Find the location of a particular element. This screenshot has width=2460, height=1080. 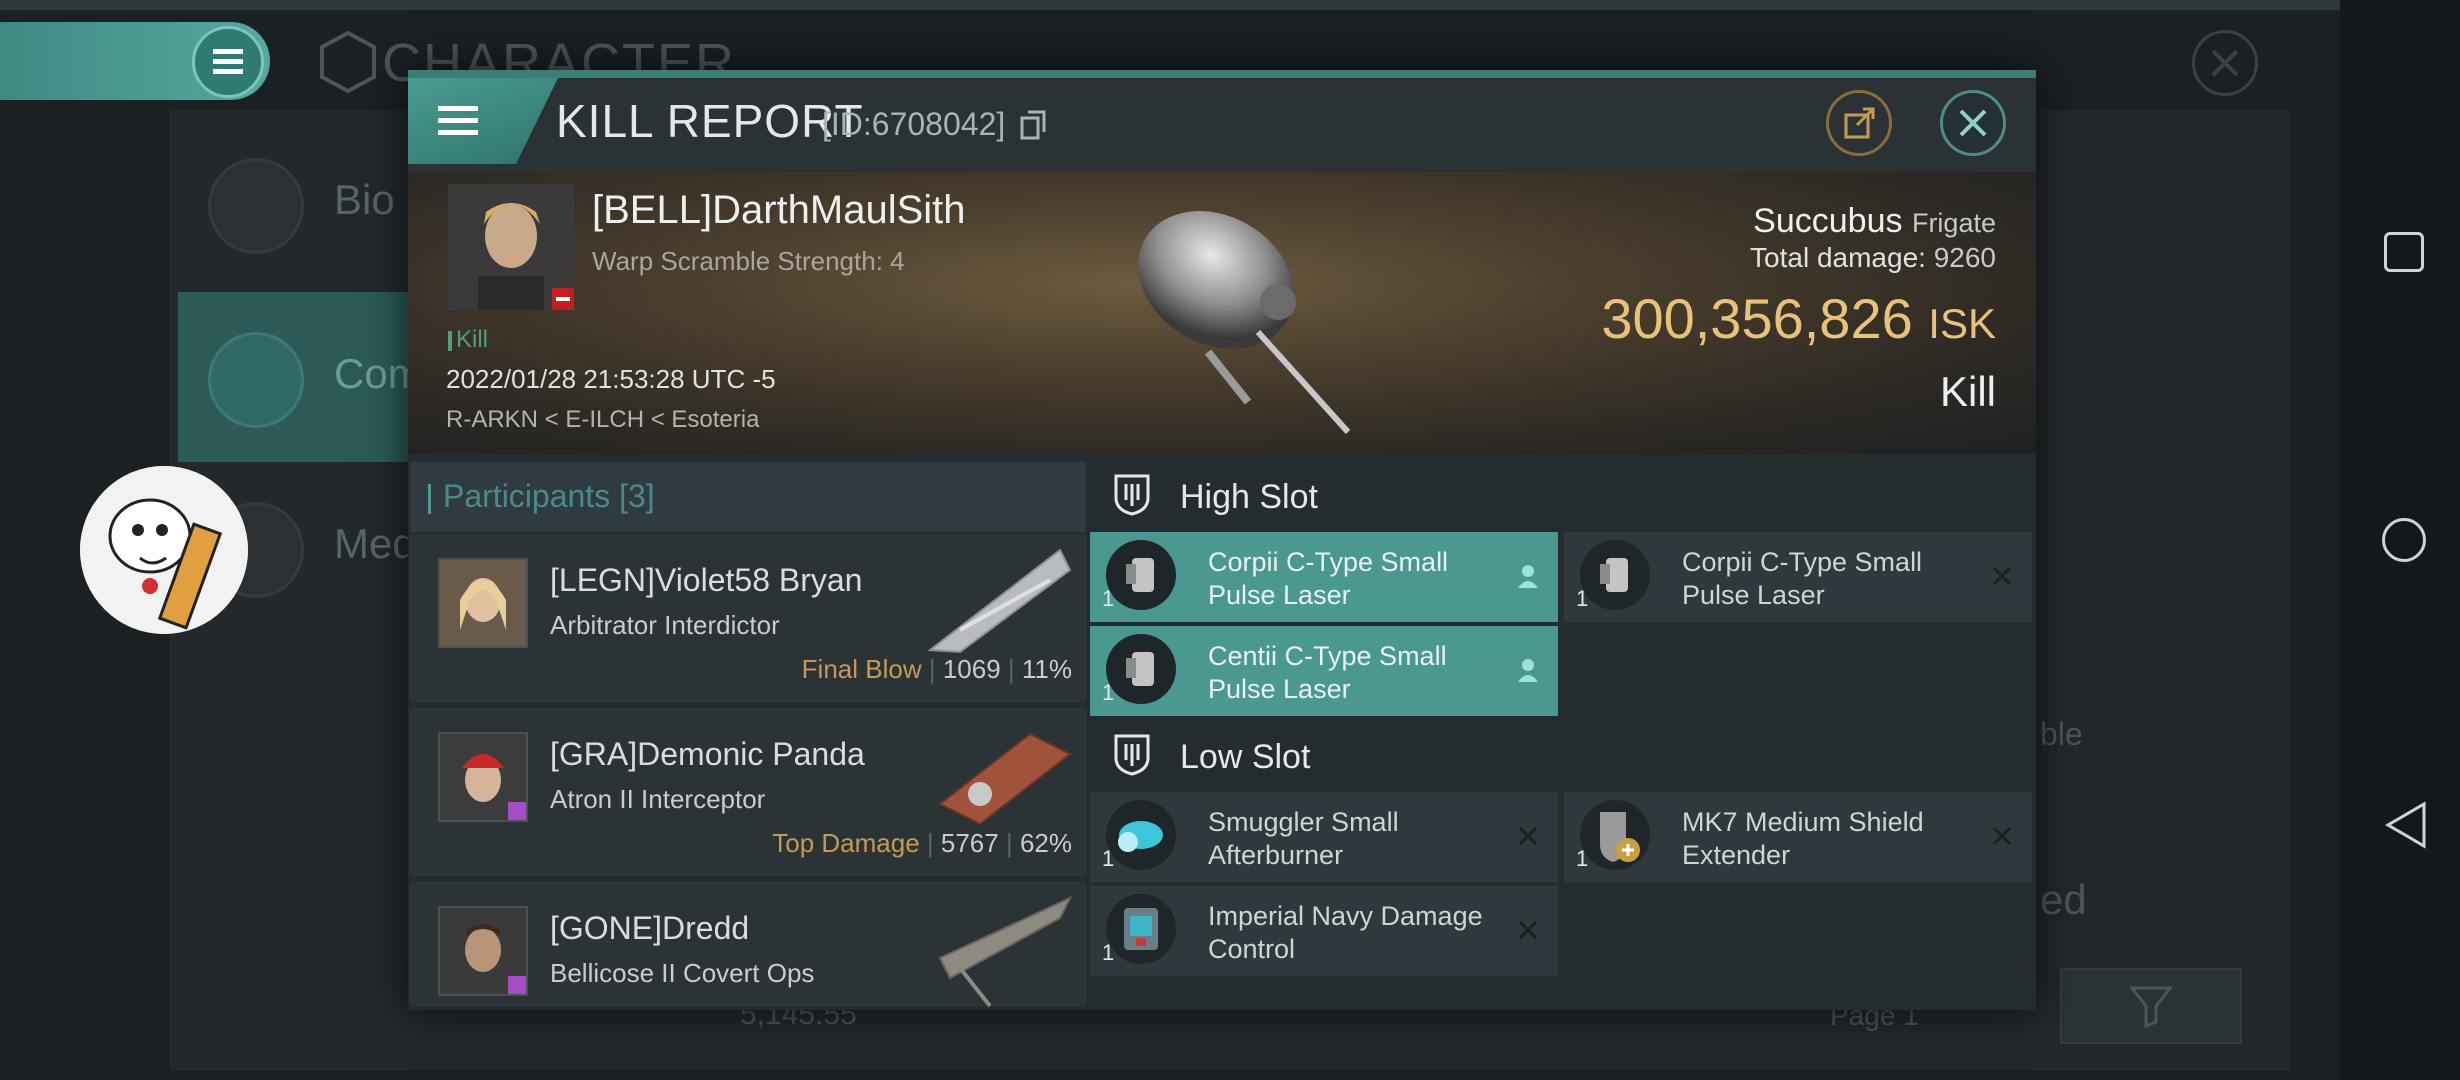

victim-name: [BELL]DarthMaulSith is located at coordinates (779, 210).